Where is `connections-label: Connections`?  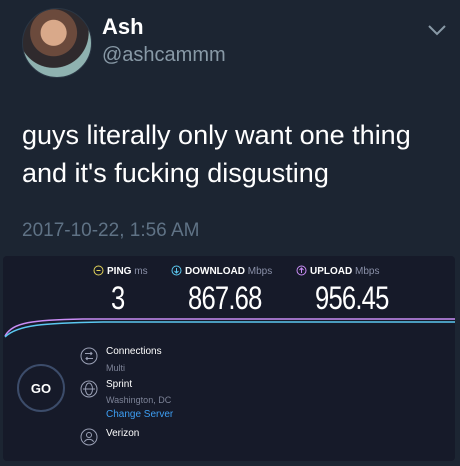
connections-label: Connections is located at coordinates (134, 351).